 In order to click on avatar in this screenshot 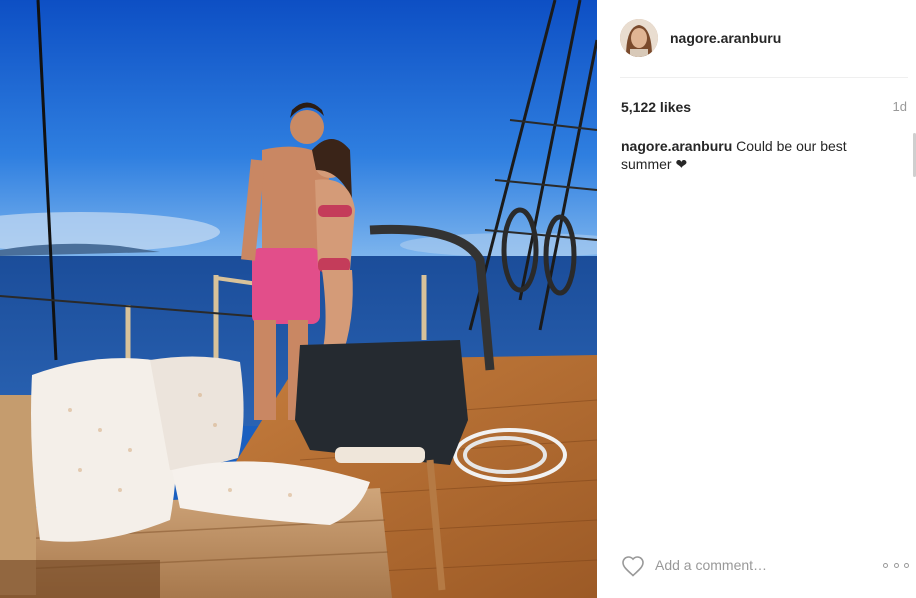, I will do `click(639, 38)`.